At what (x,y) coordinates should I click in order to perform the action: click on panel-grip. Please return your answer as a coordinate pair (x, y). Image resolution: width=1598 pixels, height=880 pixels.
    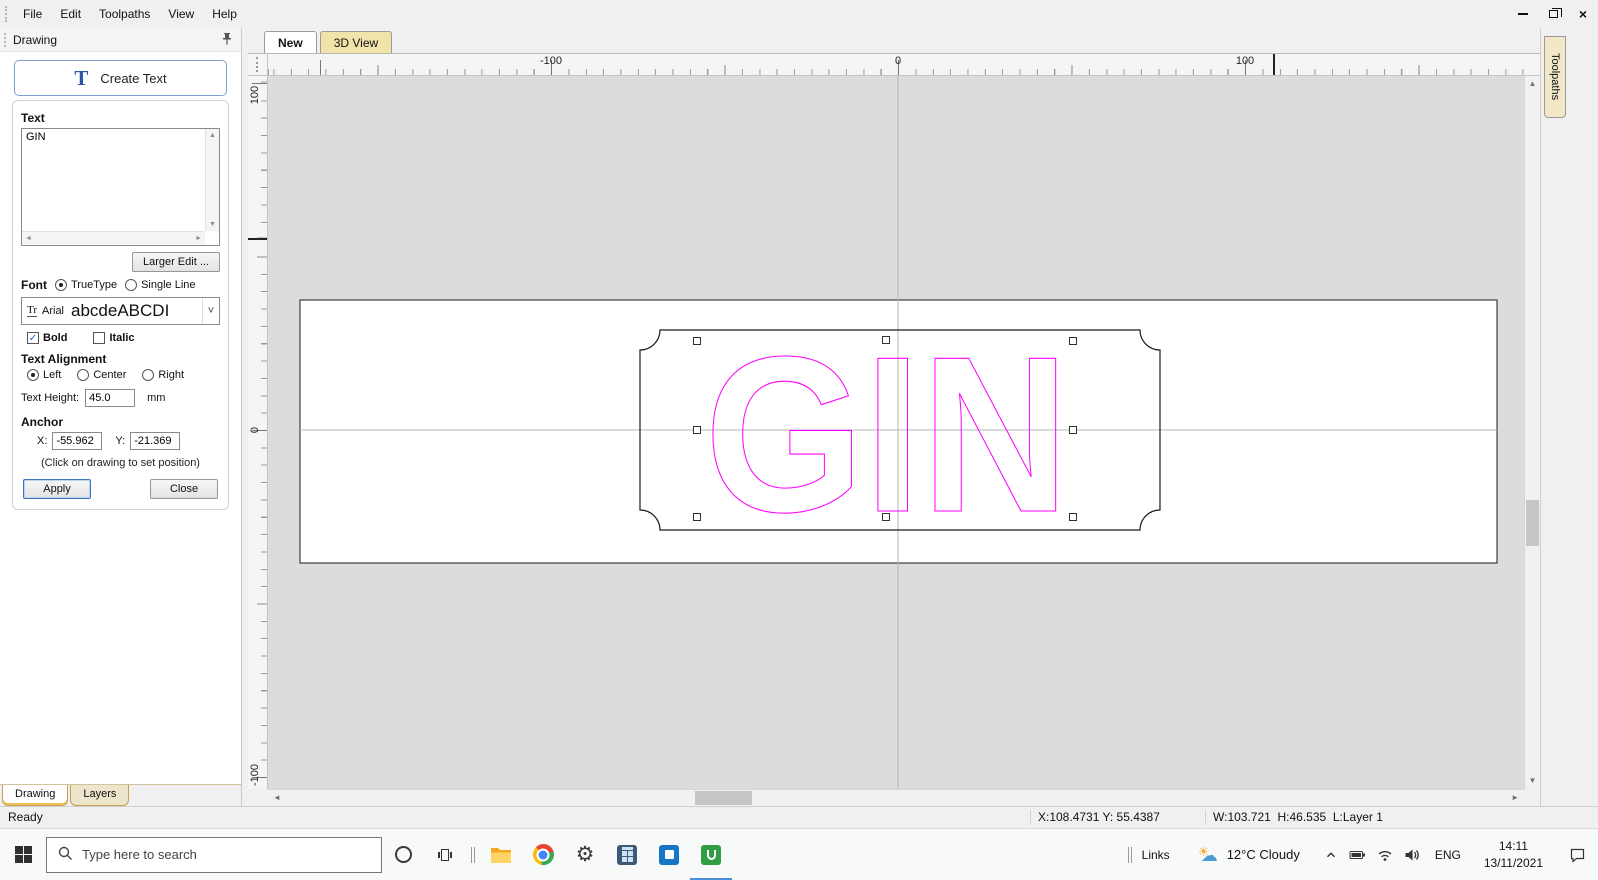
    Looking at the image, I should click on (5, 39).